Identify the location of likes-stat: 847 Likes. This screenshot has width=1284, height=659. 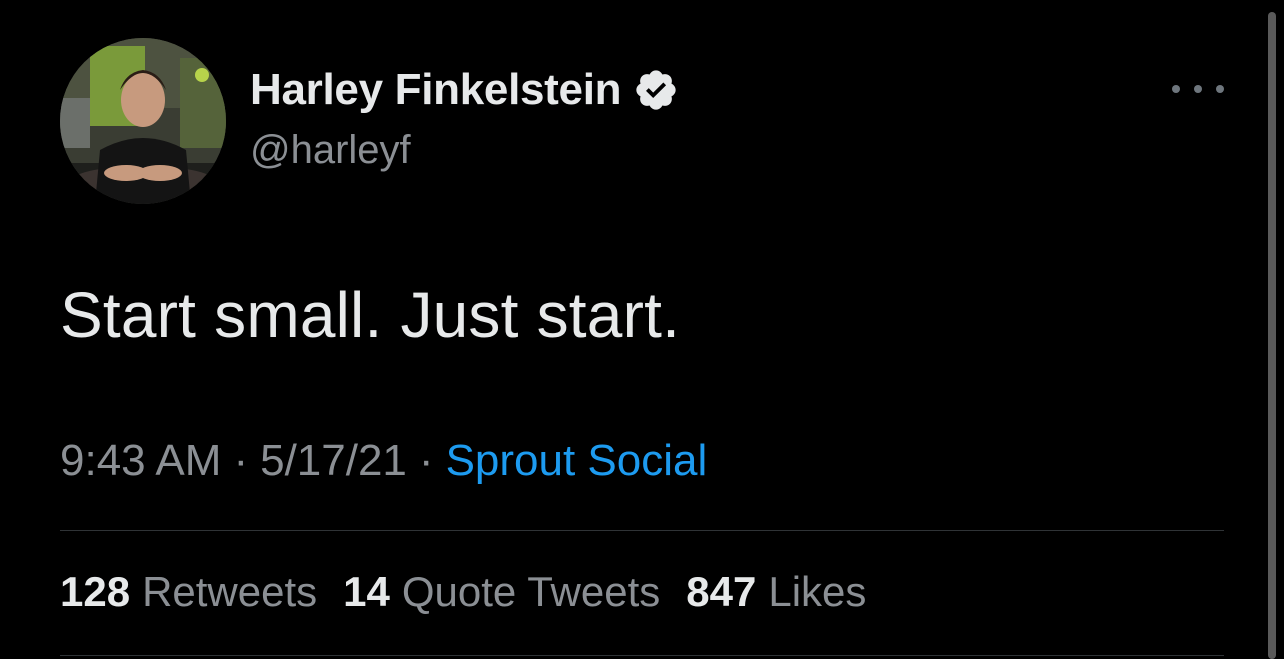
(776, 592).